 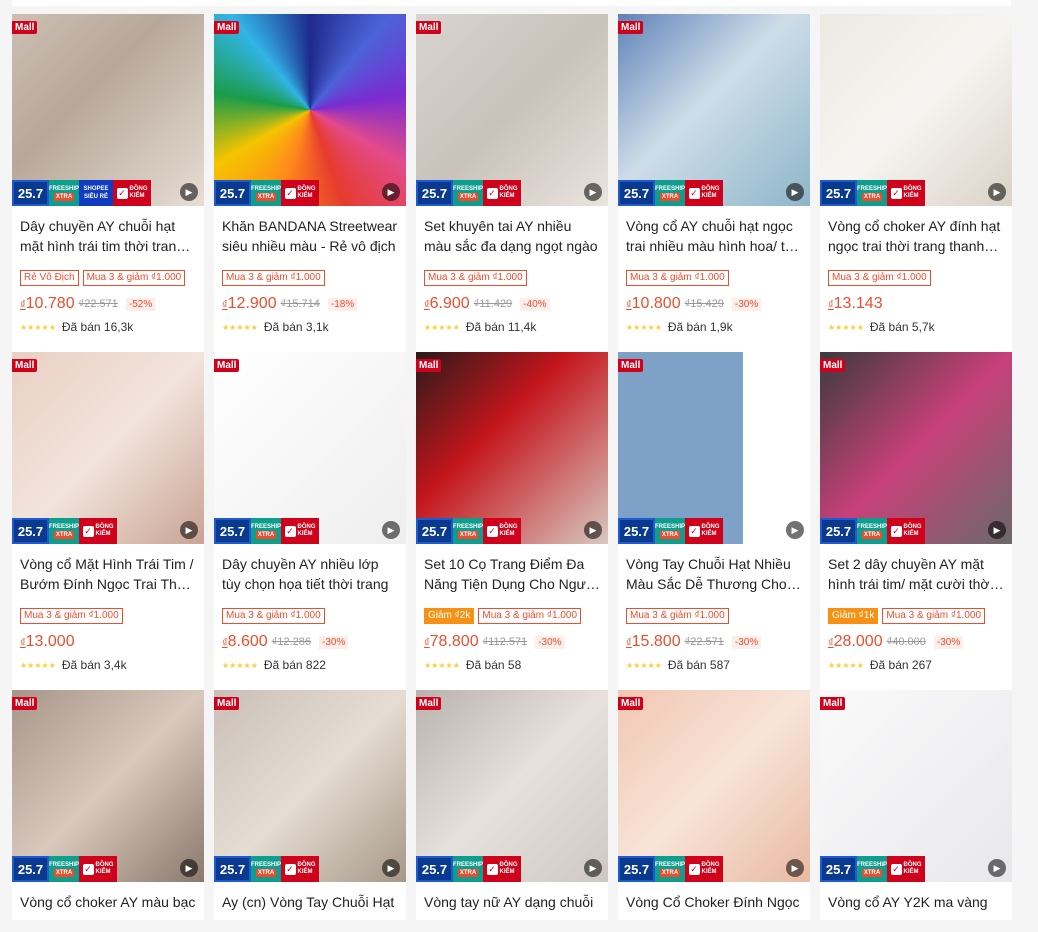 What do you see at coordinates (916, 110) in the screenshot?
I see `product-image: 25.7 FREESHIP XTRA ✓ ĐỒNG KIỂM ▶` at bounding box center [916, 110].